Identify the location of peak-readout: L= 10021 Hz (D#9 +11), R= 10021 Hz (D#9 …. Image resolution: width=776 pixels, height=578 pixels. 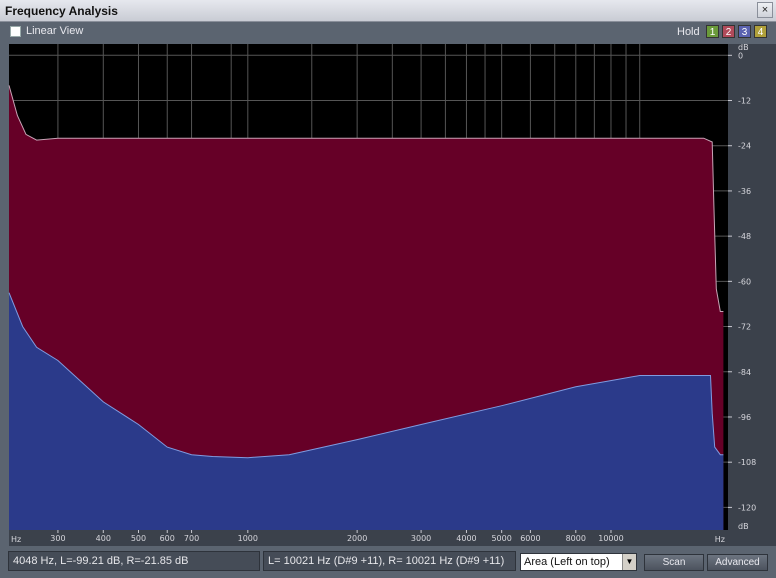
(389, 561).